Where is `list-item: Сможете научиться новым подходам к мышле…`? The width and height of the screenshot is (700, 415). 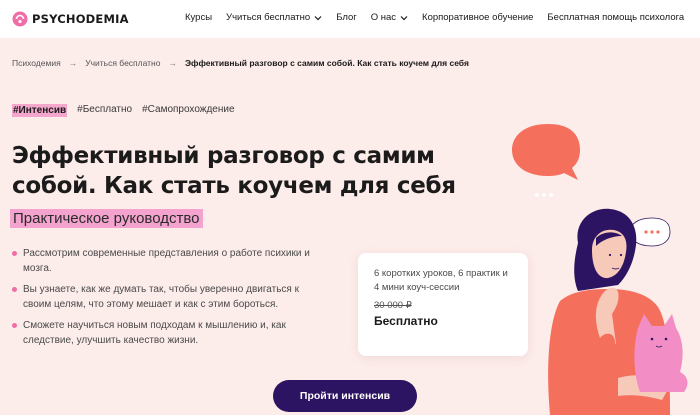 list-item: Сможете научиться новым подходам к мышле… is located at coordinates (162, 333).